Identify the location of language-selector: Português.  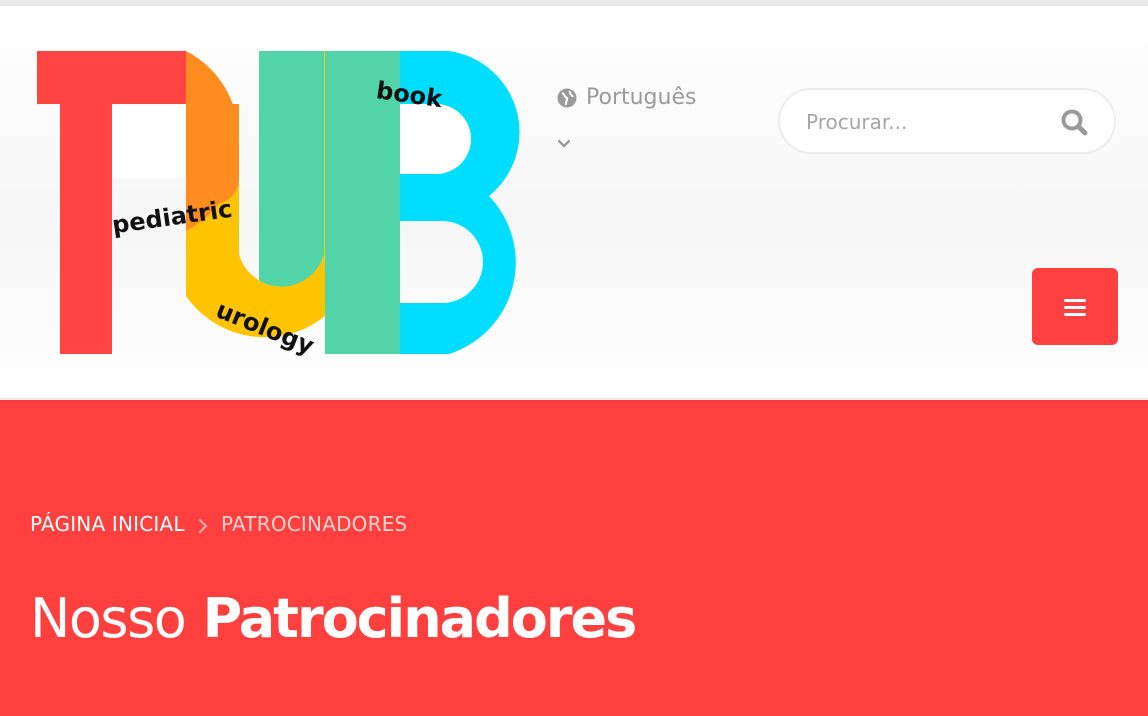
(641, 122).